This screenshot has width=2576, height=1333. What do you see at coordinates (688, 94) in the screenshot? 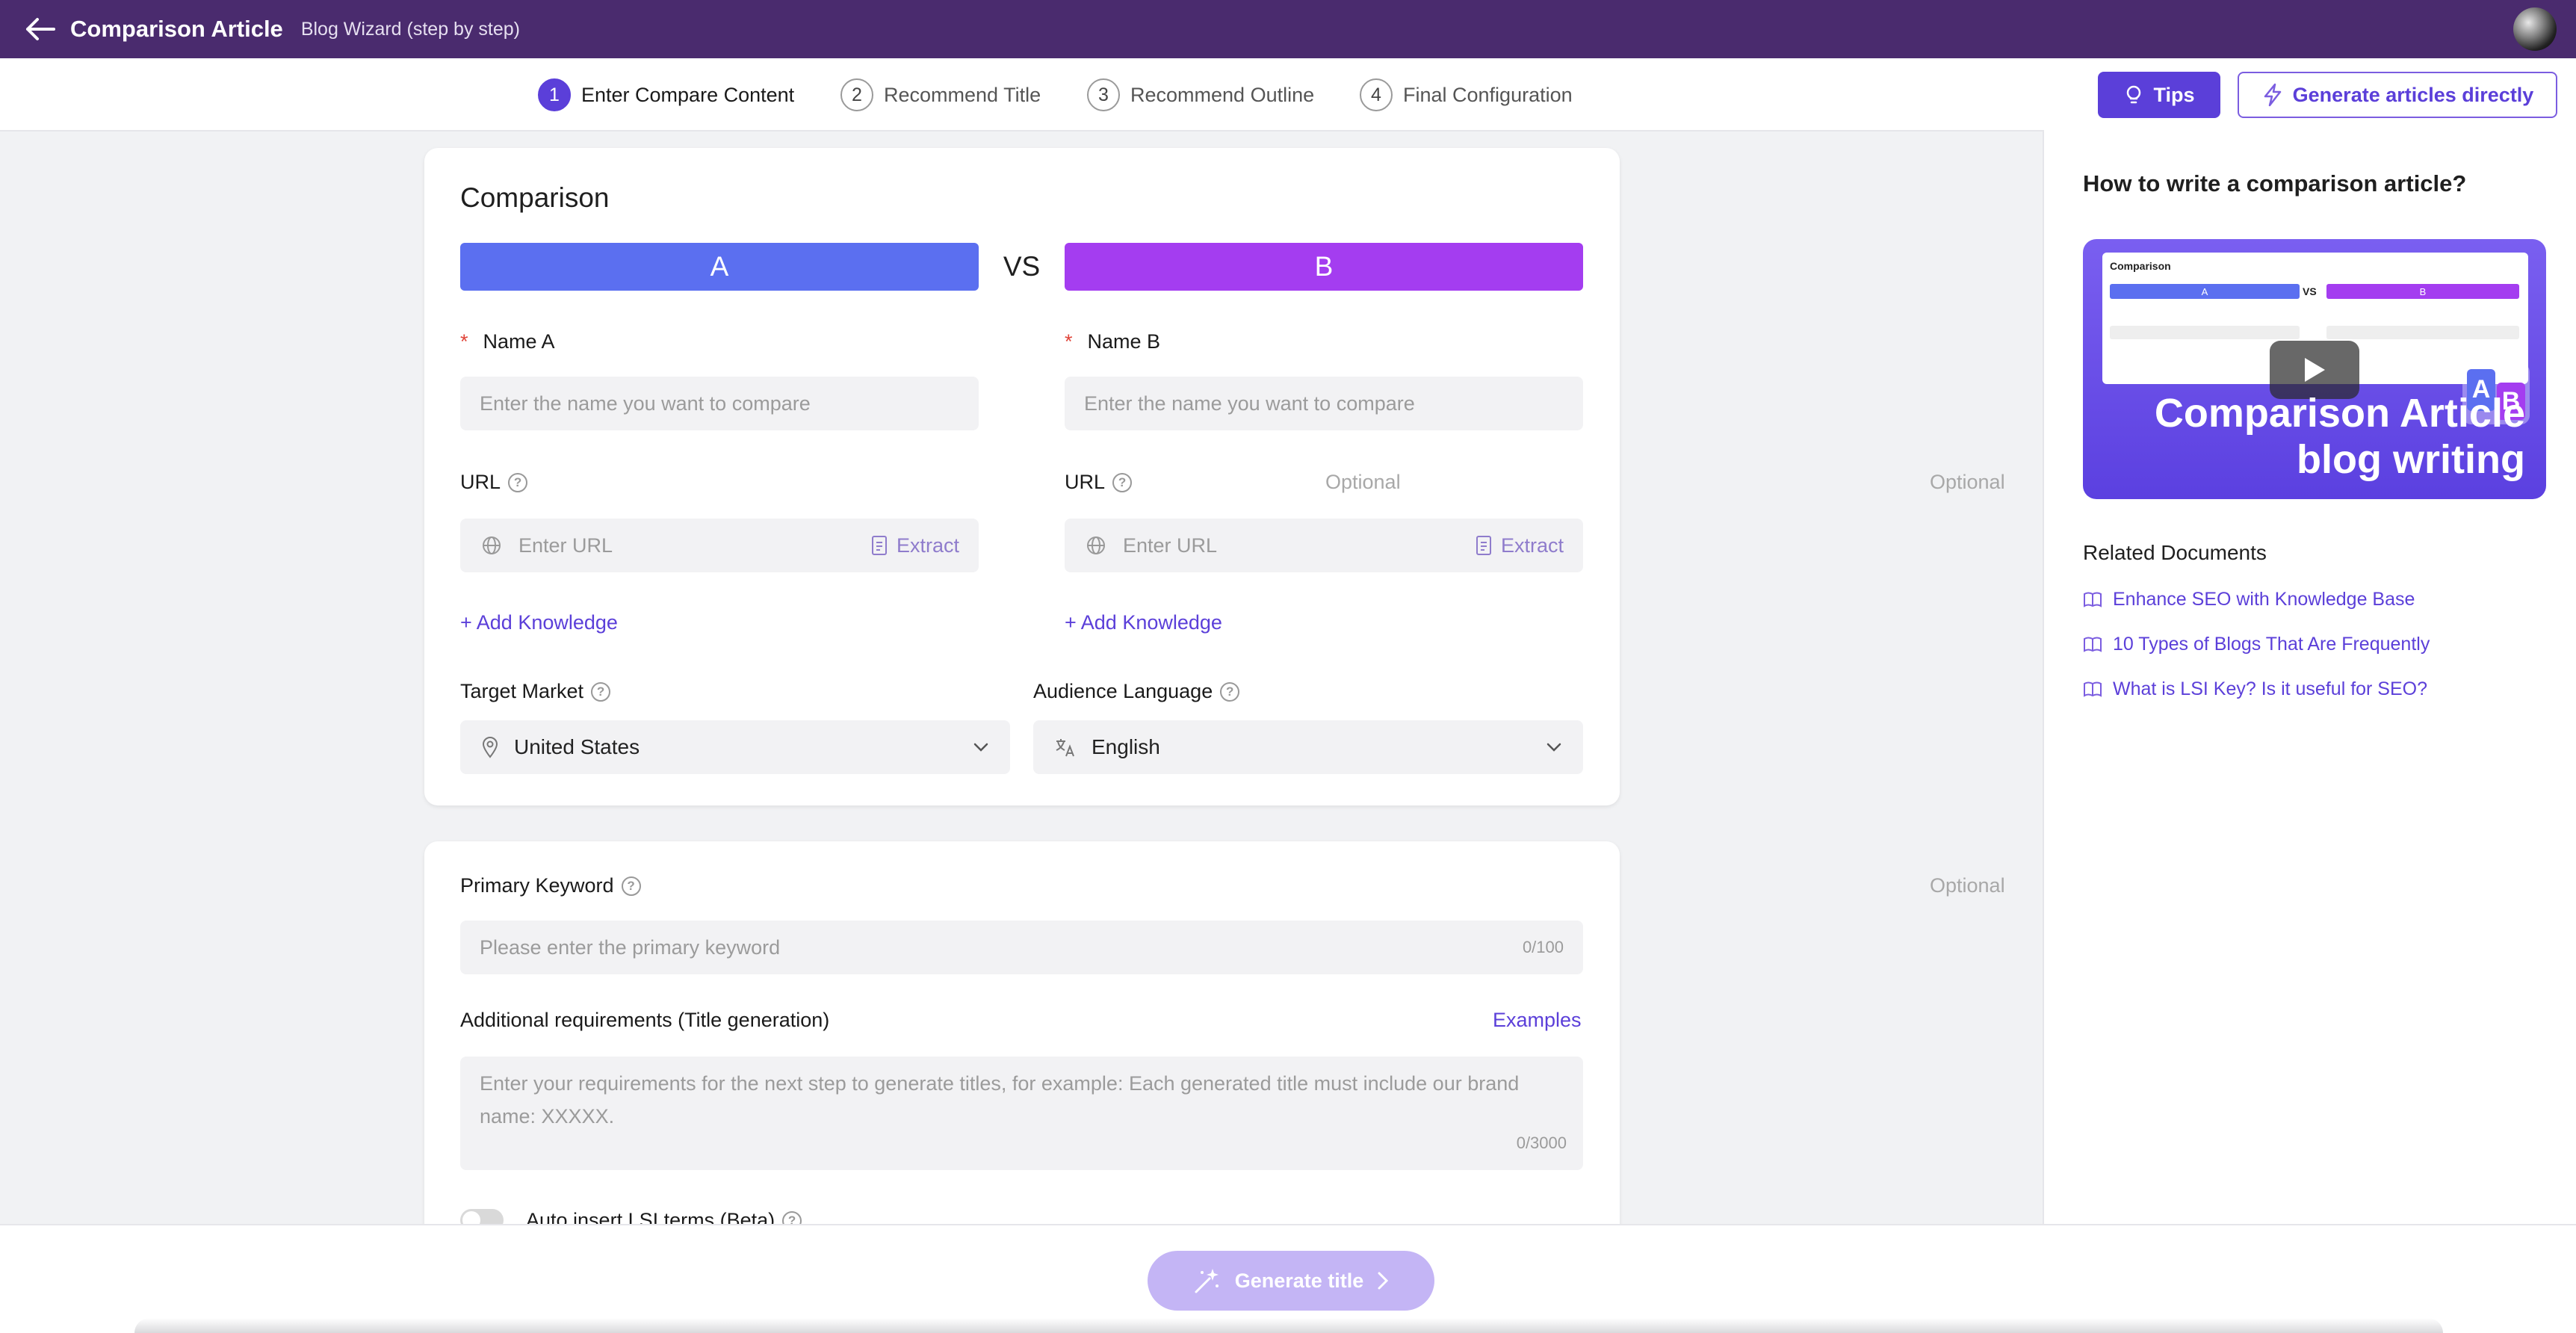
I see `step-label: Enter Compare Content` at bounding box center [688, 94].